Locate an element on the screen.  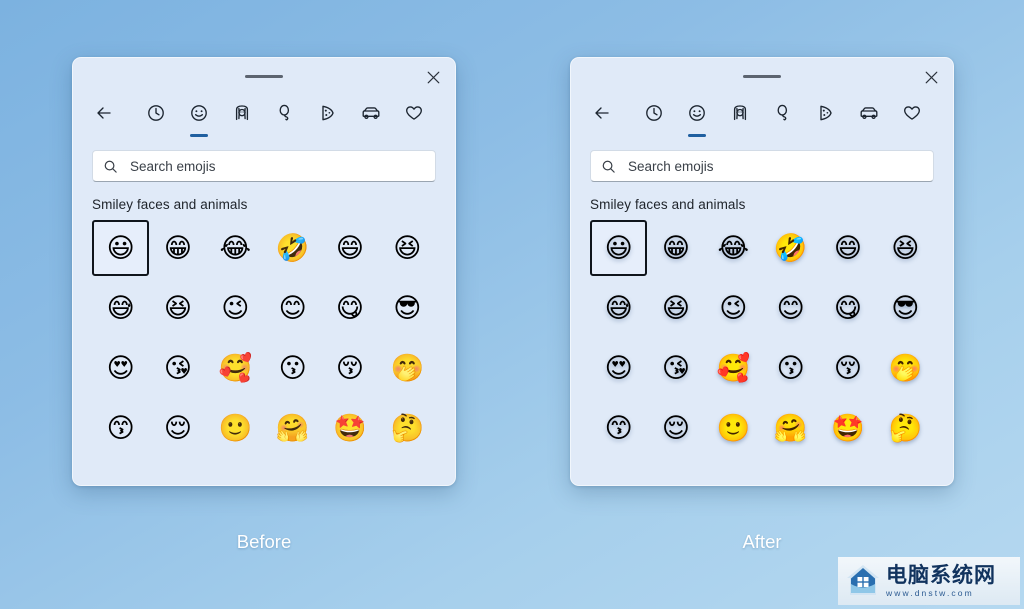
watermark: 电脑系统网 www.dnstw.com is located at coordinates (929, 581).